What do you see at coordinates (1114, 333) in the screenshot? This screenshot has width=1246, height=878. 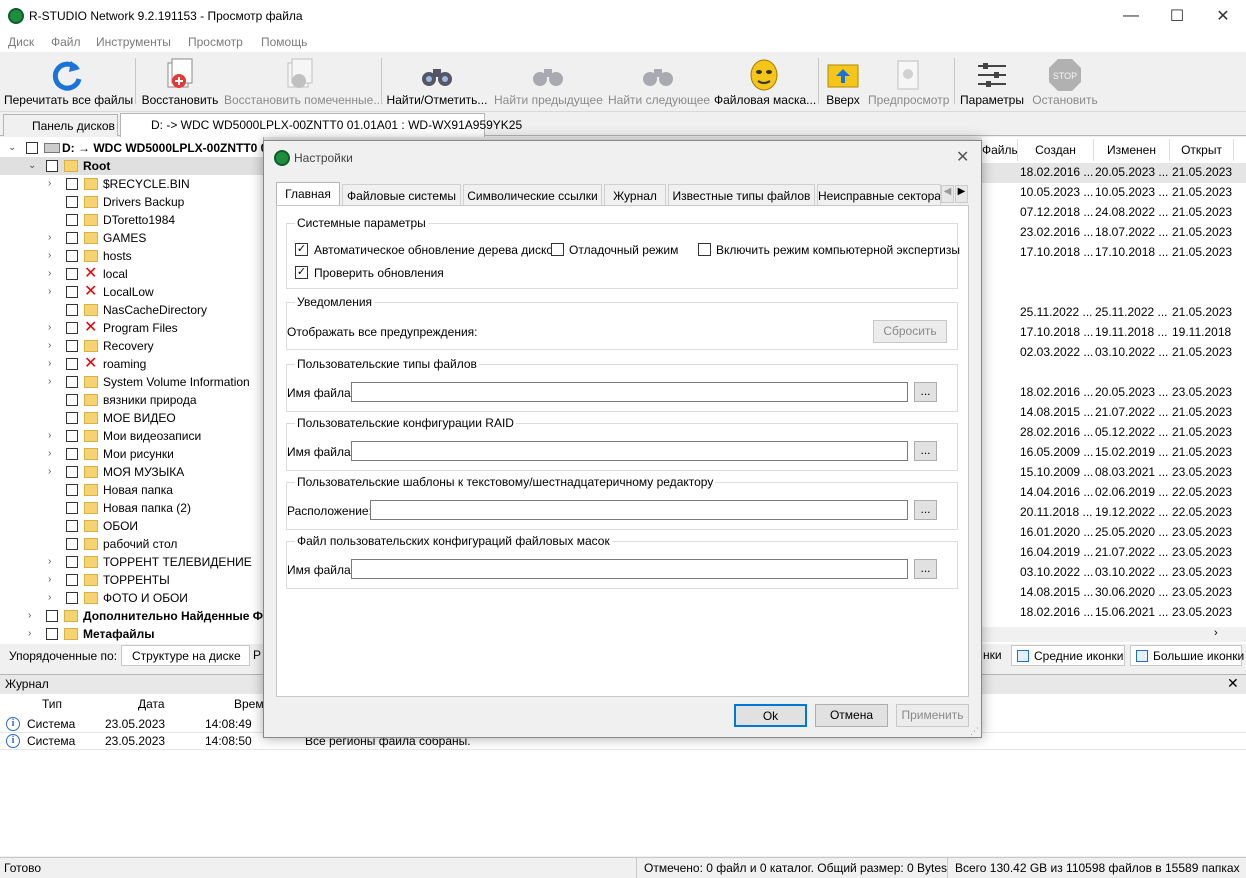 I see `file-row: 17.10.2018 ... 19.11.2018 ... 19.11.2018` at bounding box center [1114, 333].